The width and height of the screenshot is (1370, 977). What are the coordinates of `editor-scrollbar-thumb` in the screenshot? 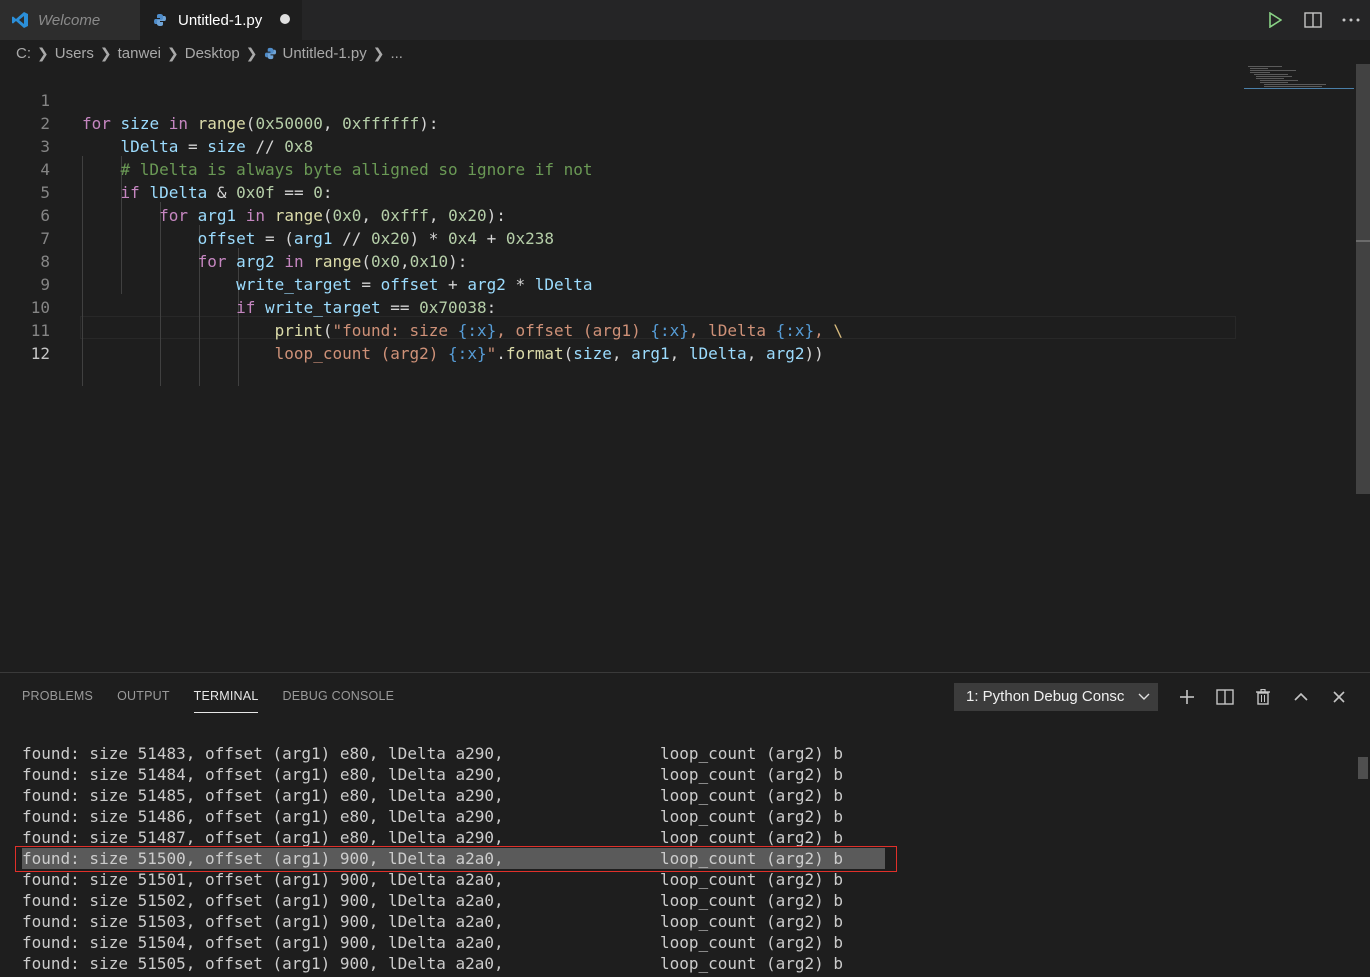 It's located at (1363, 279).